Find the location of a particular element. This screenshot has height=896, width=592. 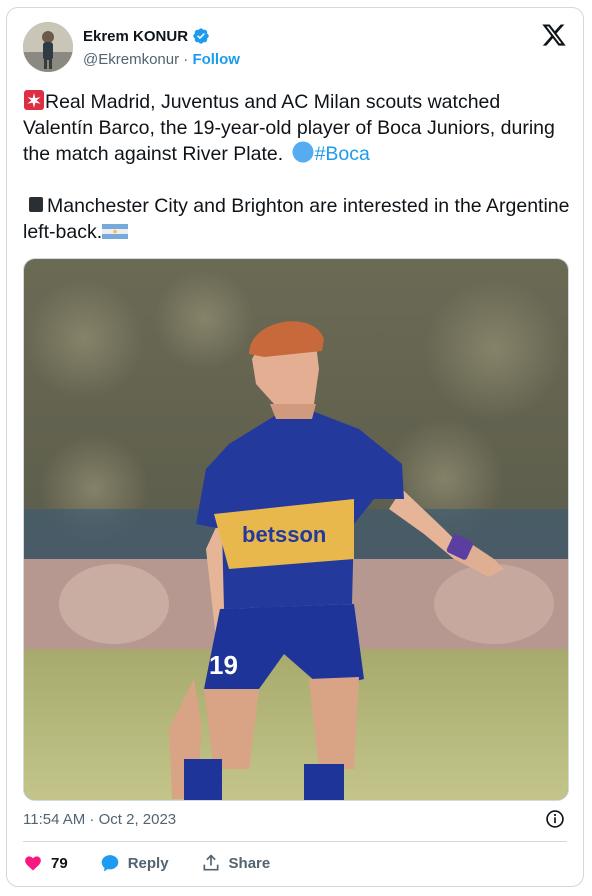

reply-bubble-icon is located at coordinates (110, 863).